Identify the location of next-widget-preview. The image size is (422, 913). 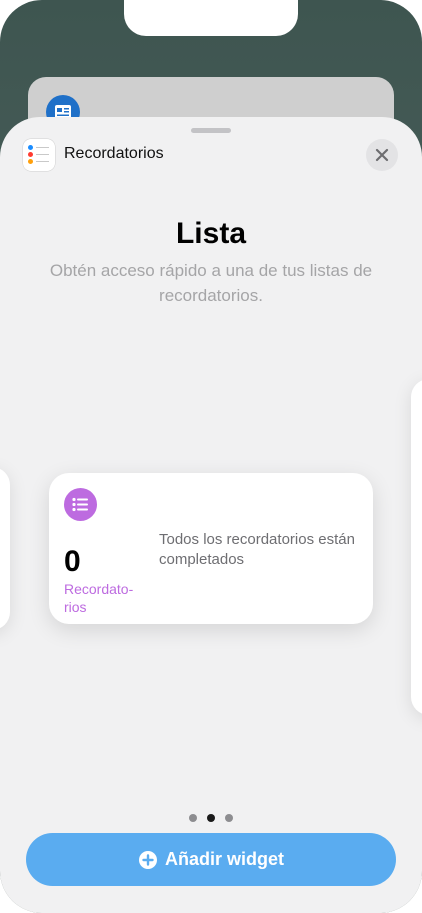
(416, 547).